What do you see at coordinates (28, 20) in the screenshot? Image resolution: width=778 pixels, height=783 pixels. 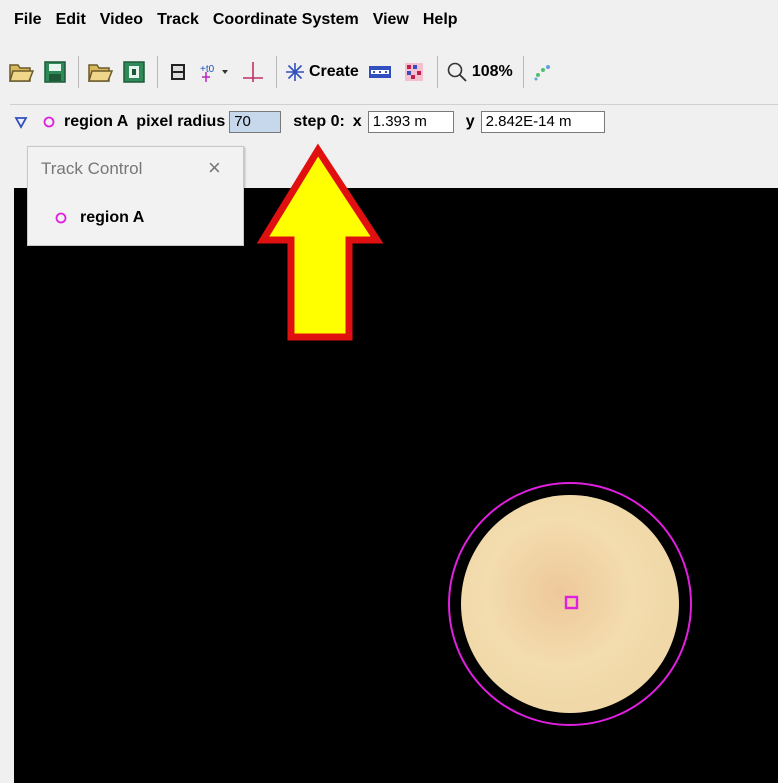 I see `menu-file: File` at bounding box center [28, 20].